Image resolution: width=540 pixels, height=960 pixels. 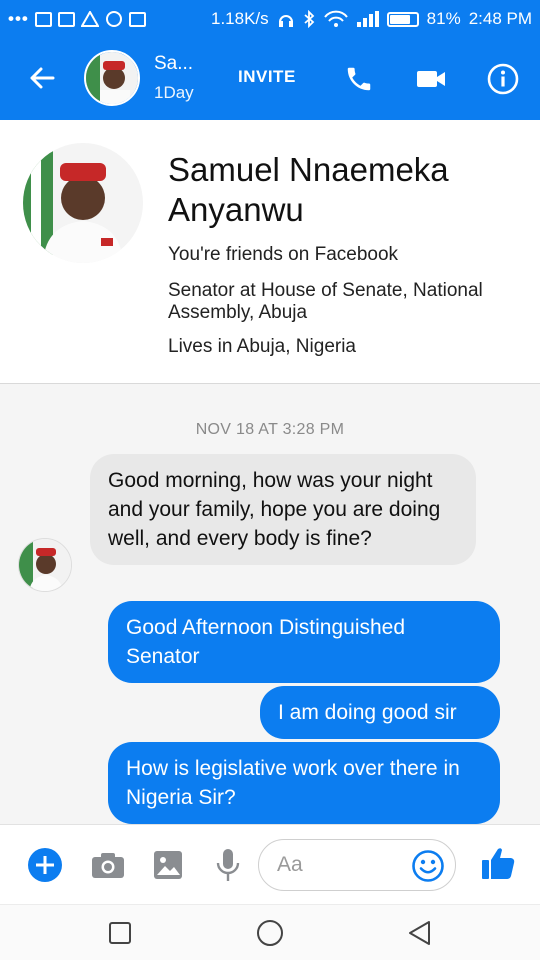 What do you see at coordinates (43, 19) in the screenshot?
I see `mail-icon` at bounding box center [43, 19].